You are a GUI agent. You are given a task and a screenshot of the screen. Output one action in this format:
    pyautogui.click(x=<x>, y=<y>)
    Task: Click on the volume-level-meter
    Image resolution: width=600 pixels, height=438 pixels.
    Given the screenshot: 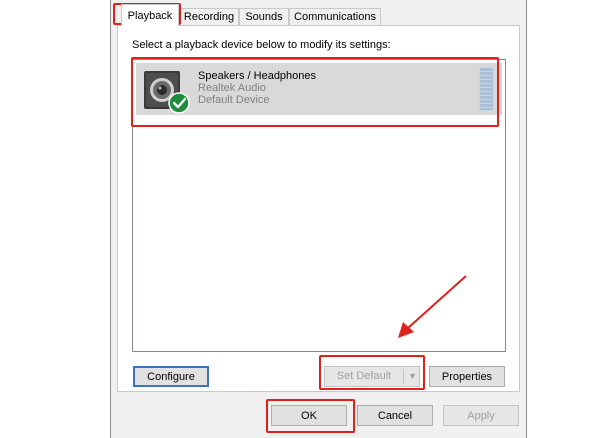 What is the action you would take?
    pyautogui.click(x=486, y=89)
    